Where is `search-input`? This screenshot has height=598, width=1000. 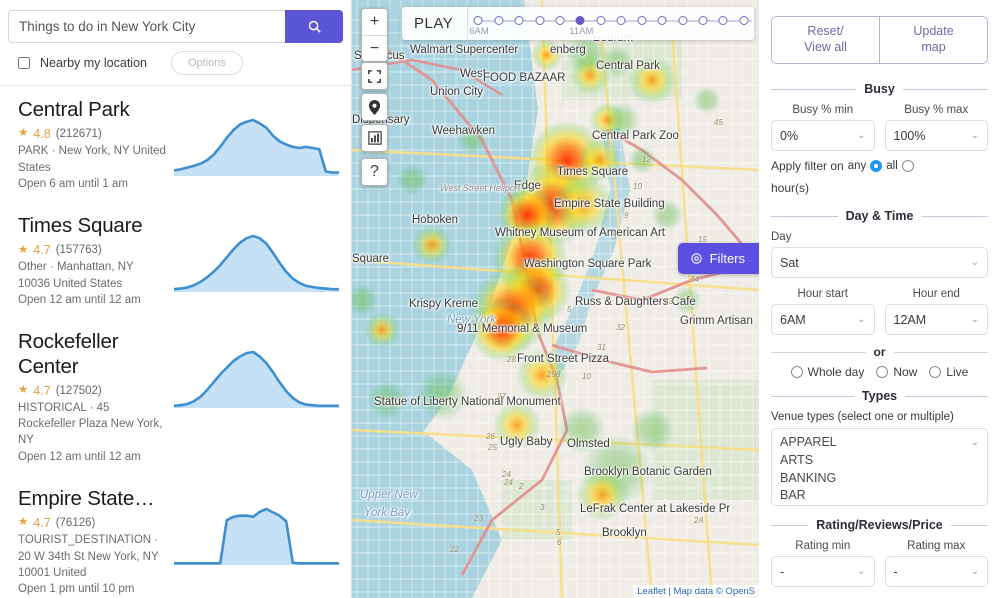 search-input is located at coordinates (146, 26).